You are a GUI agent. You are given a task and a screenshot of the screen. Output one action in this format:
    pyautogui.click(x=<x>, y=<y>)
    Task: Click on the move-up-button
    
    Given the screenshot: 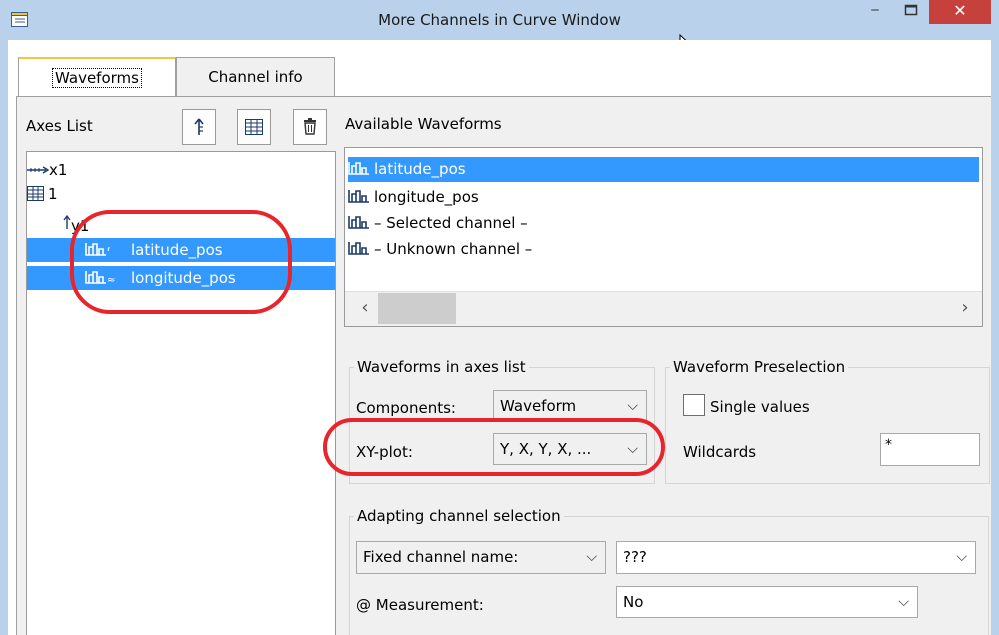 What is the action you would take?
    pyautogui.click(x=199, y=127)
    